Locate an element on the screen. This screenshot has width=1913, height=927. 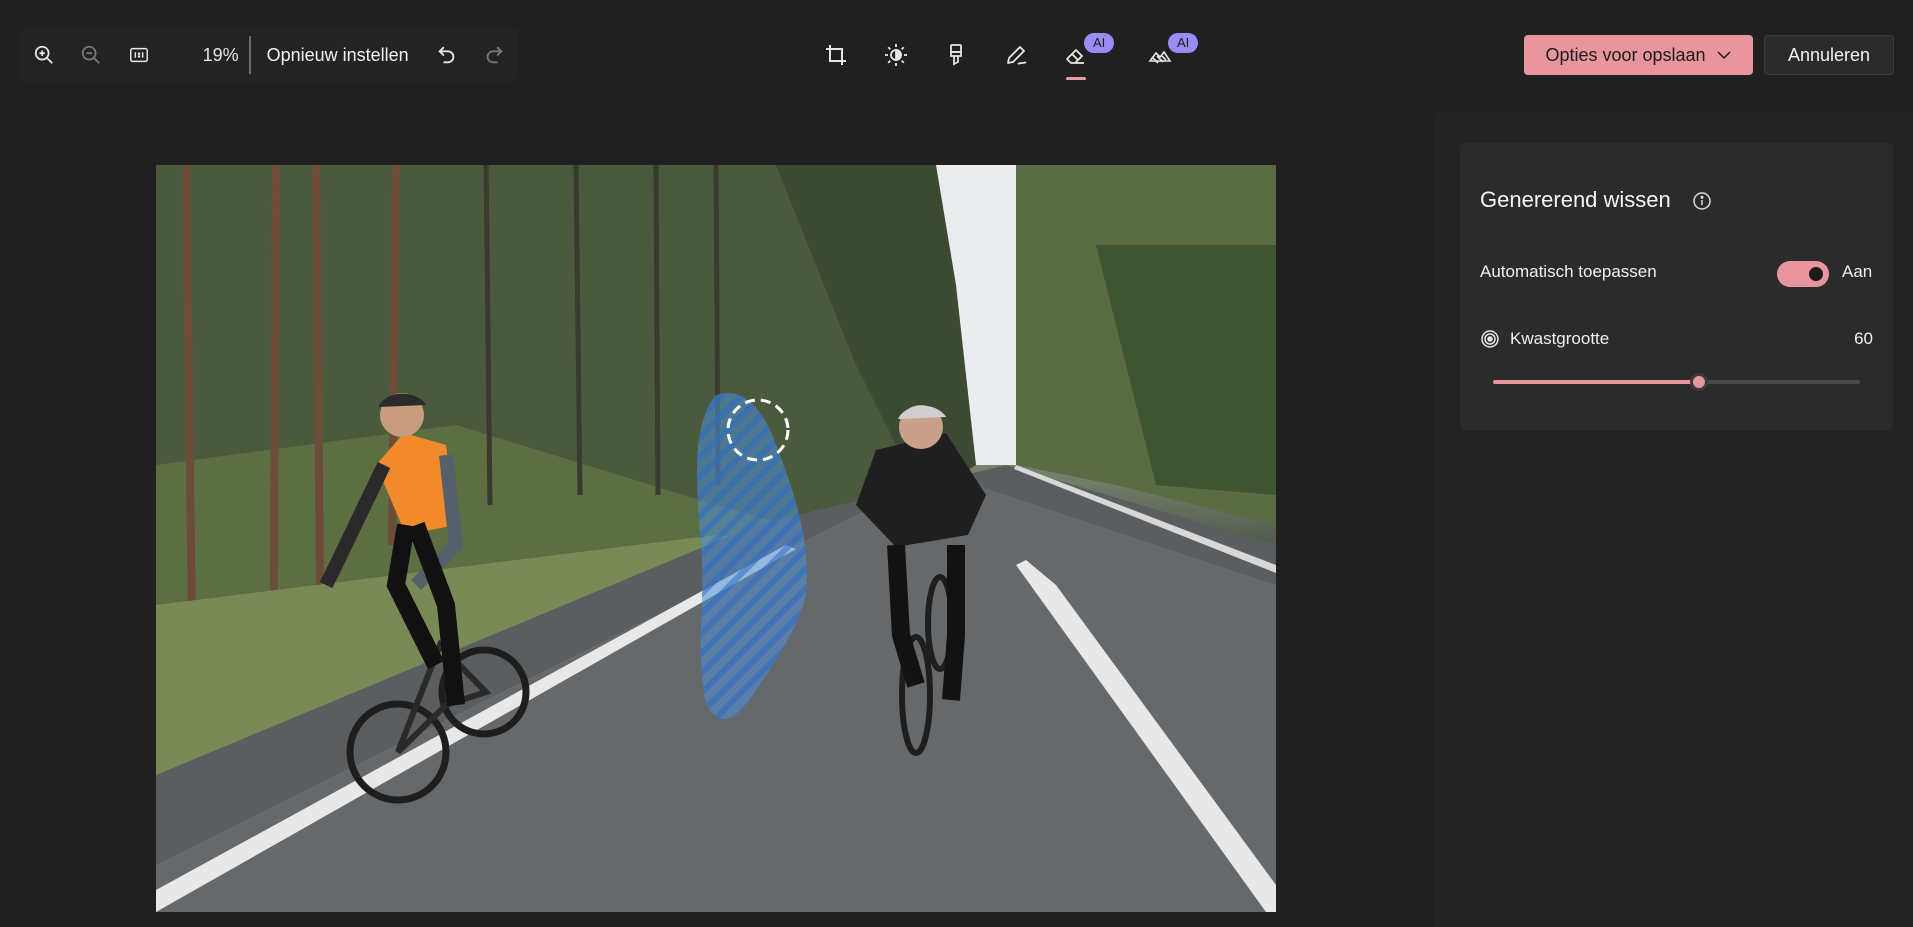
brush-size-slider is located at coordinates (1676, 382).